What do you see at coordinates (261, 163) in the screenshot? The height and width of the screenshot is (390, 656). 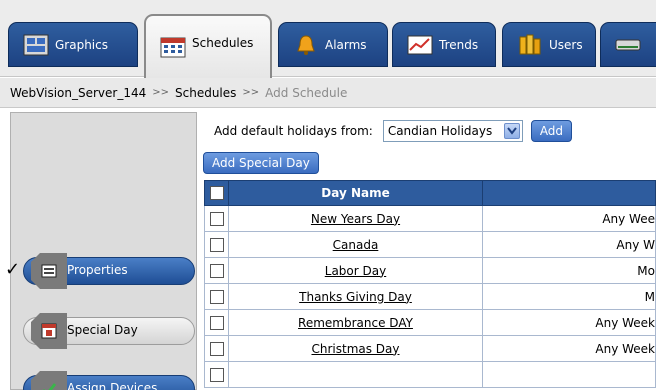 I see `add-special-day-button: Add Special Day` at bounding box center [261, 163].